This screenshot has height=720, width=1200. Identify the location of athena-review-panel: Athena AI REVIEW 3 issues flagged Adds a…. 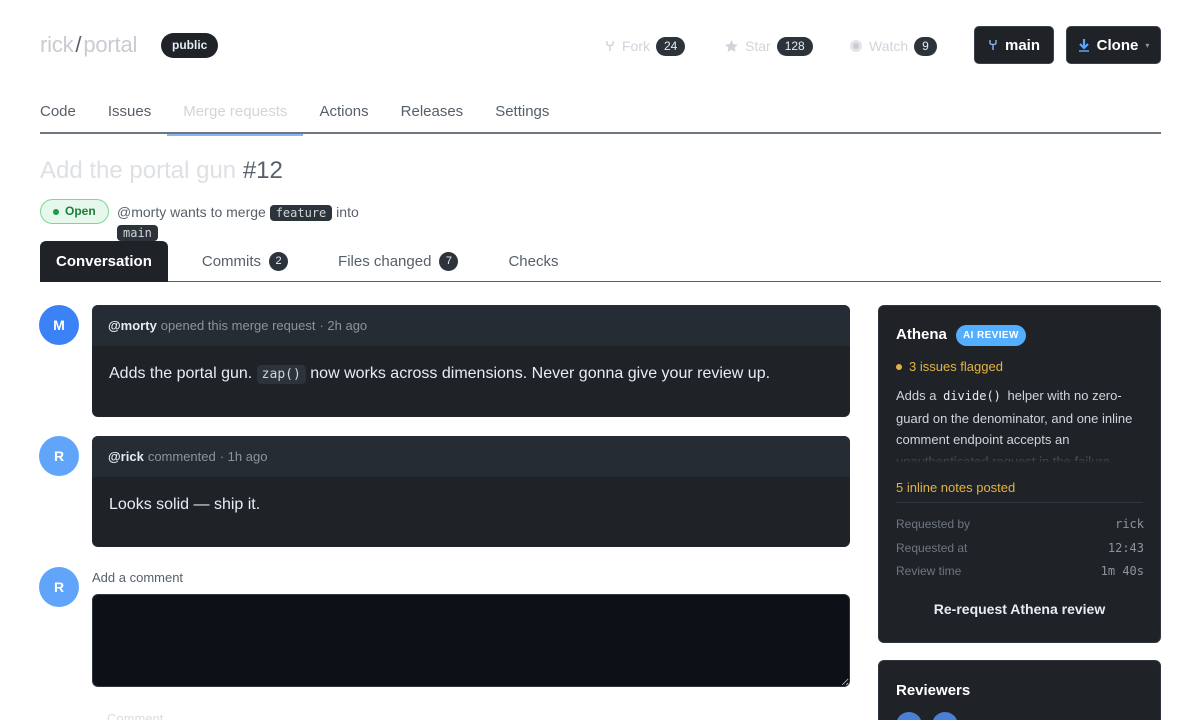
(1019, 474).